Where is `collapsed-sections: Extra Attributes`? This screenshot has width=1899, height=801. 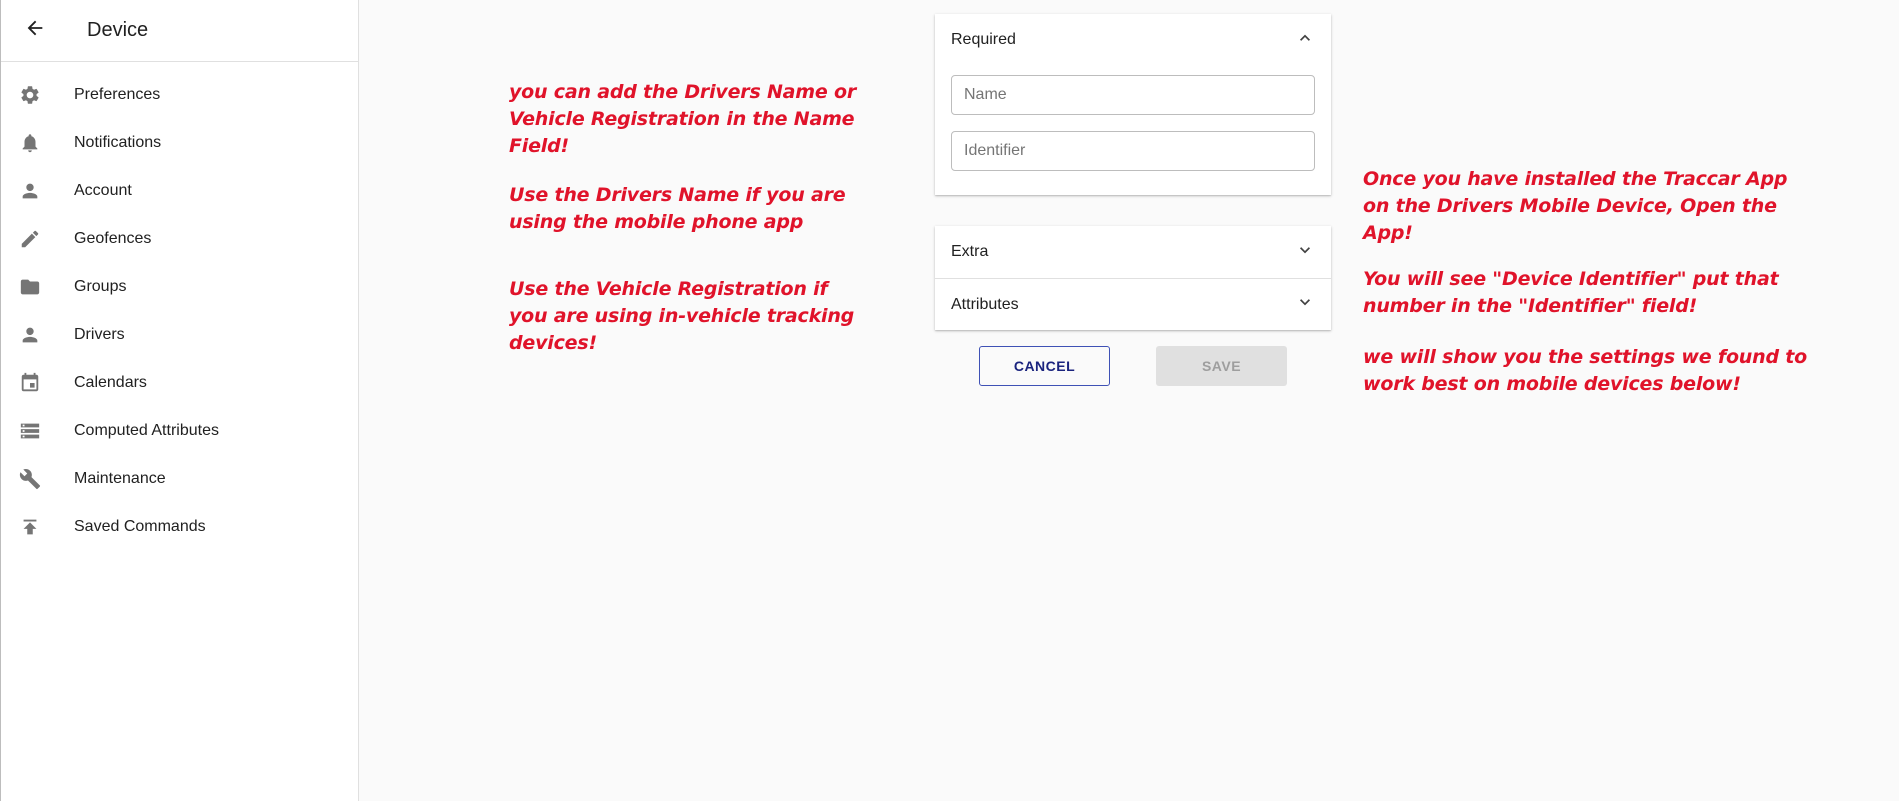
collapsed-sections: Extra Attributes is located at coordinates (1133, 278).